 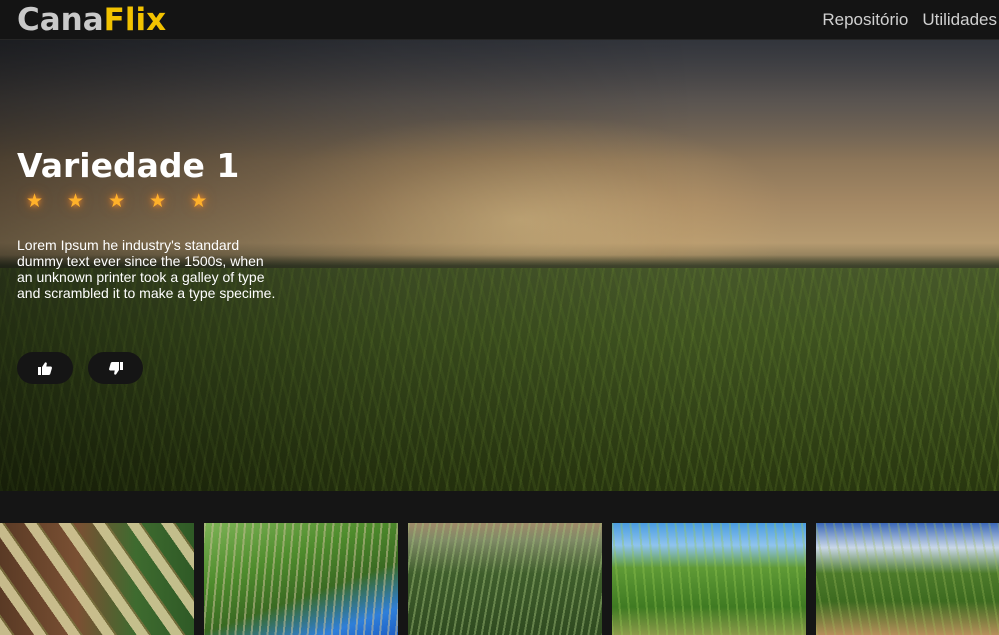 What do you see at coordinates (128, 165) in the screenshot?
I see `hero-title: Variedade 1` at bounding box center [128, 165].